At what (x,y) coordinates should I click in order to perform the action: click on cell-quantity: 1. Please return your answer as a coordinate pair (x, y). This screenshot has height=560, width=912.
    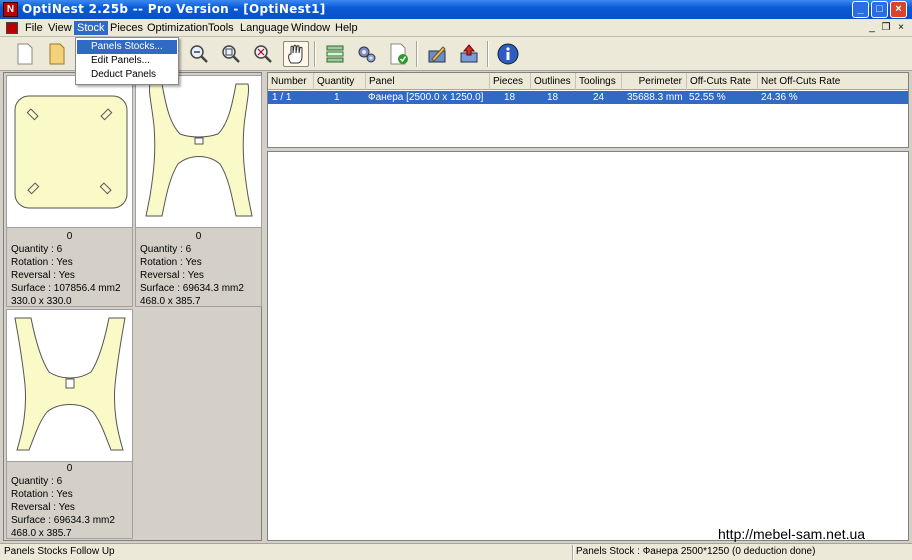
    Looking at the image, I should click on (337, 97).